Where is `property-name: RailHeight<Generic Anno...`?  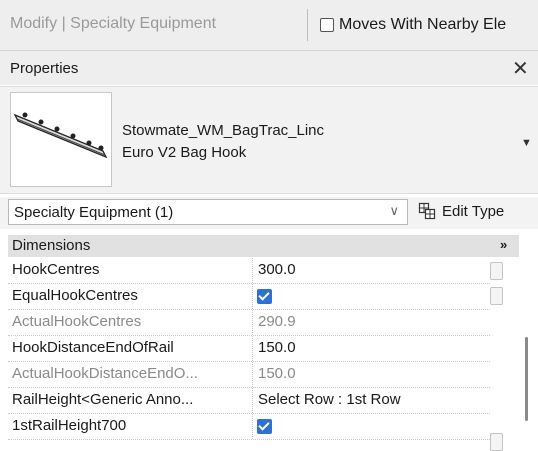
property-name: RailHeight<Generic Anno... is located at coordinates (130, 400).